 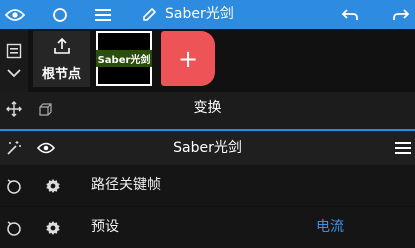 I want to click on undo-icon, so click(x=350, y=14).